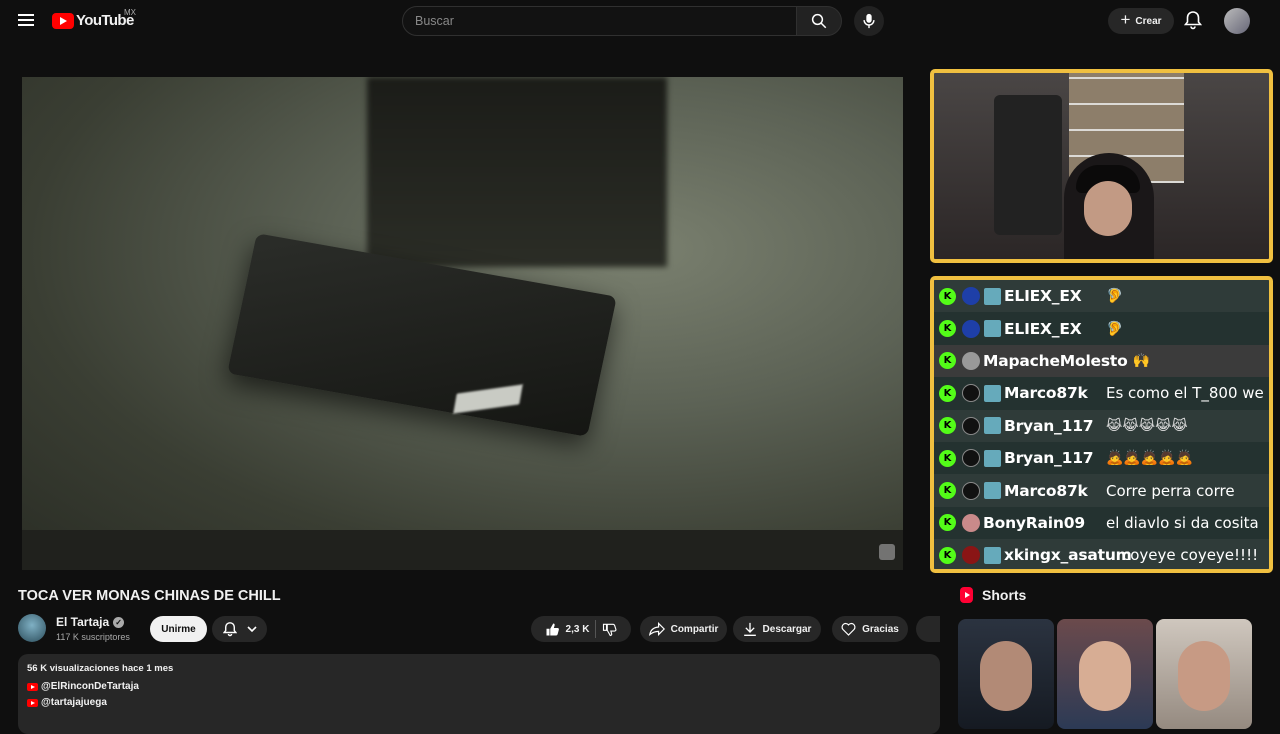 This screenshot has width=1280, height=734. Describe the element at coordinates (656, 629) in the screenshot. I see `share-icon` at that location.